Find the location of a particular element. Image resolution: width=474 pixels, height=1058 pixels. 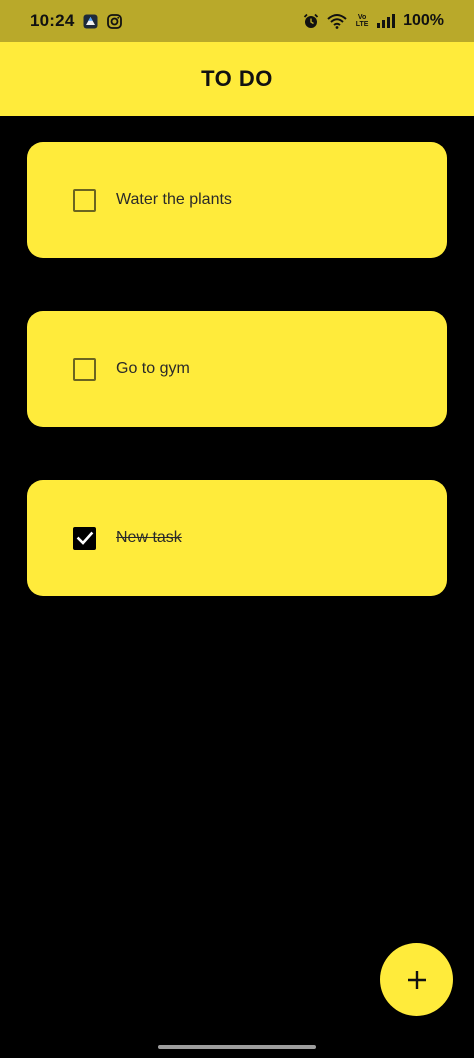

task-card: New task is located at coordinates (237, 538).